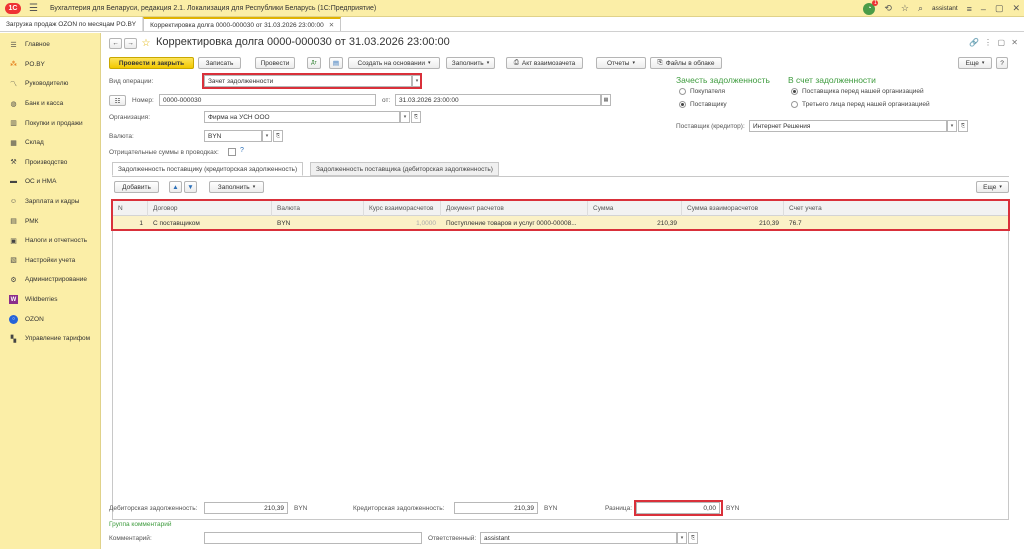  Describe the element at coordinates (233, 136) in the screenshot. I see `currency-field: BYN` at that location.